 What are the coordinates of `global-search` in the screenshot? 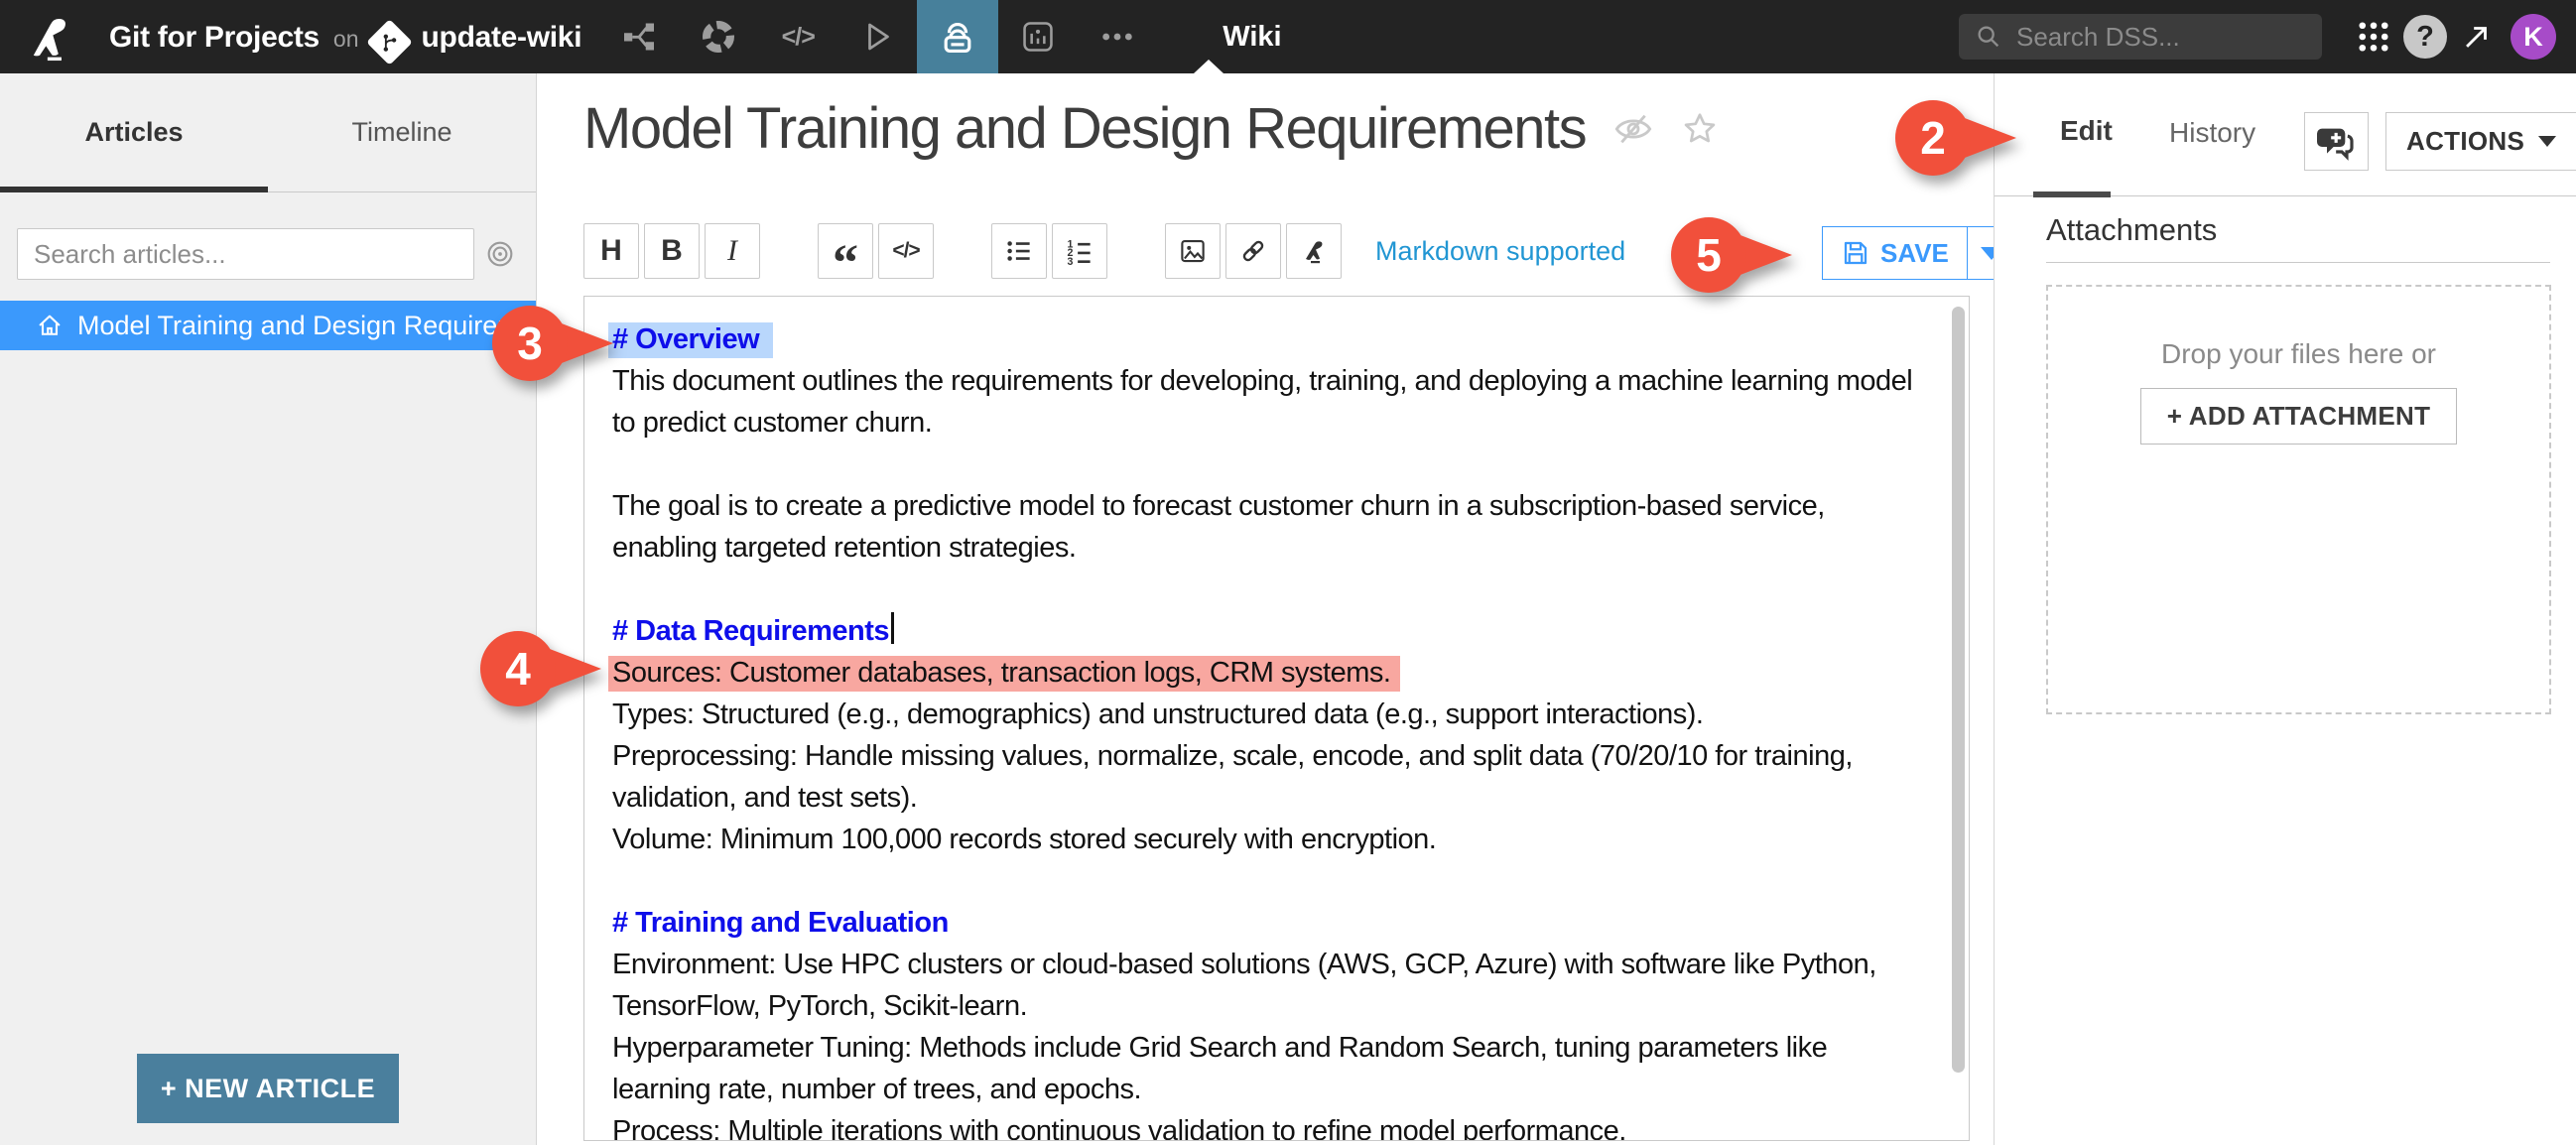 It's located at (2141, 37).